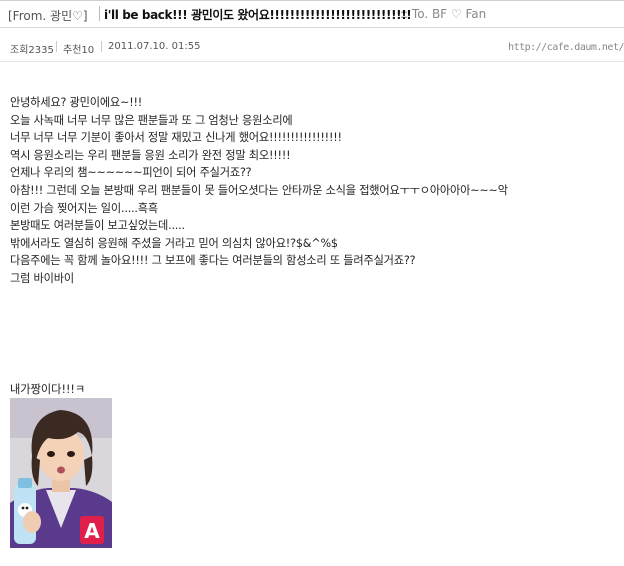 This screenshot has width=624, height=566. I want to click on views-count: 조회2335, so click(32, 48).